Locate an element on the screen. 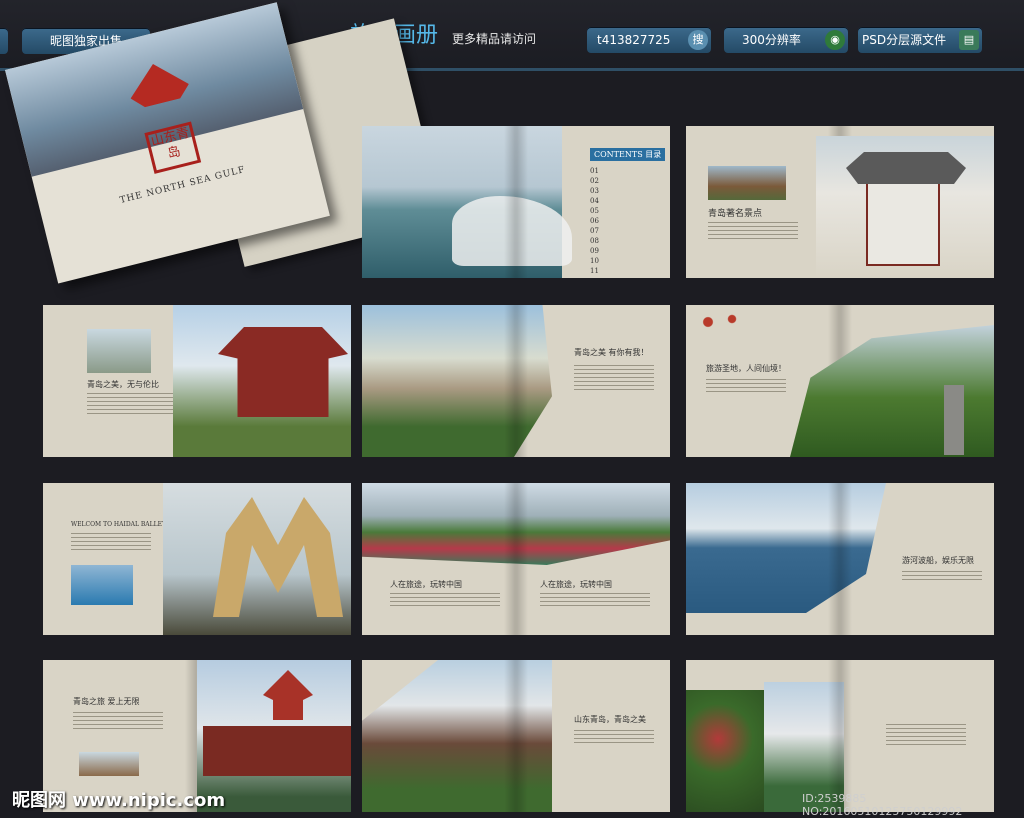 Image resolution: width=1024 pixels, height=818 pixels. spread-landmarks: 青岛著名景点 is located at coordinates (840, 202).